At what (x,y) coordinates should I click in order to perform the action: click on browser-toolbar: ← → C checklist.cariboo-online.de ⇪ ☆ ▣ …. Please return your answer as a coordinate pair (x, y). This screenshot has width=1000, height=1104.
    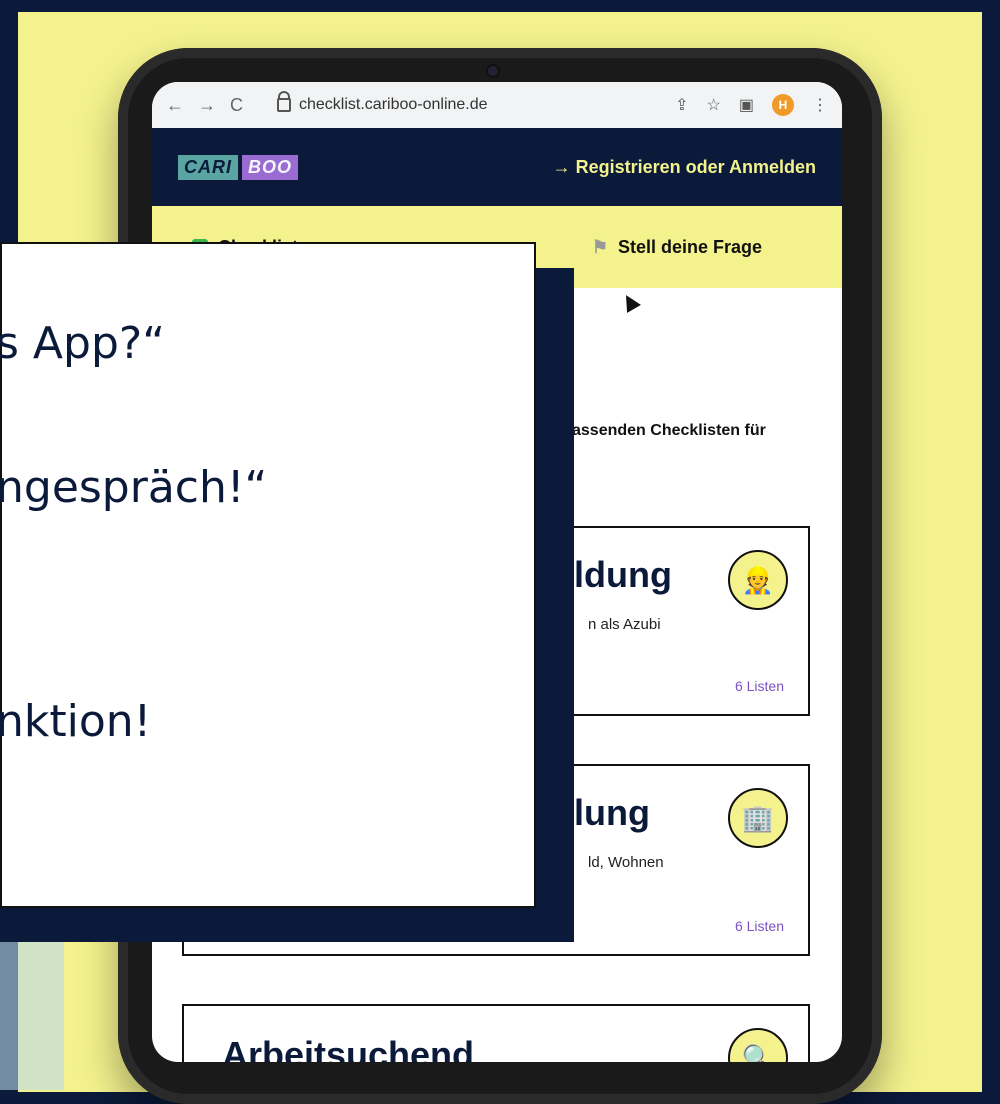
    Looking at the image, I should click on (497, 105).